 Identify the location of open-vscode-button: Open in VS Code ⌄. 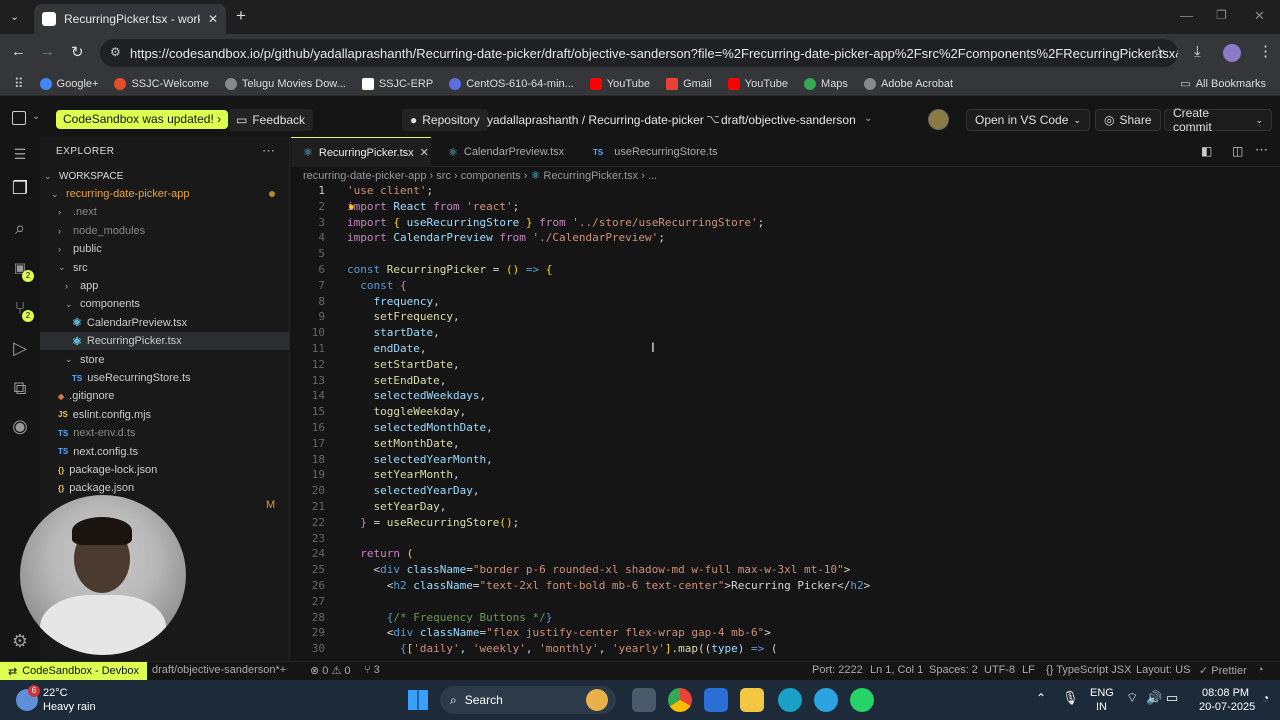
(1028, 120).